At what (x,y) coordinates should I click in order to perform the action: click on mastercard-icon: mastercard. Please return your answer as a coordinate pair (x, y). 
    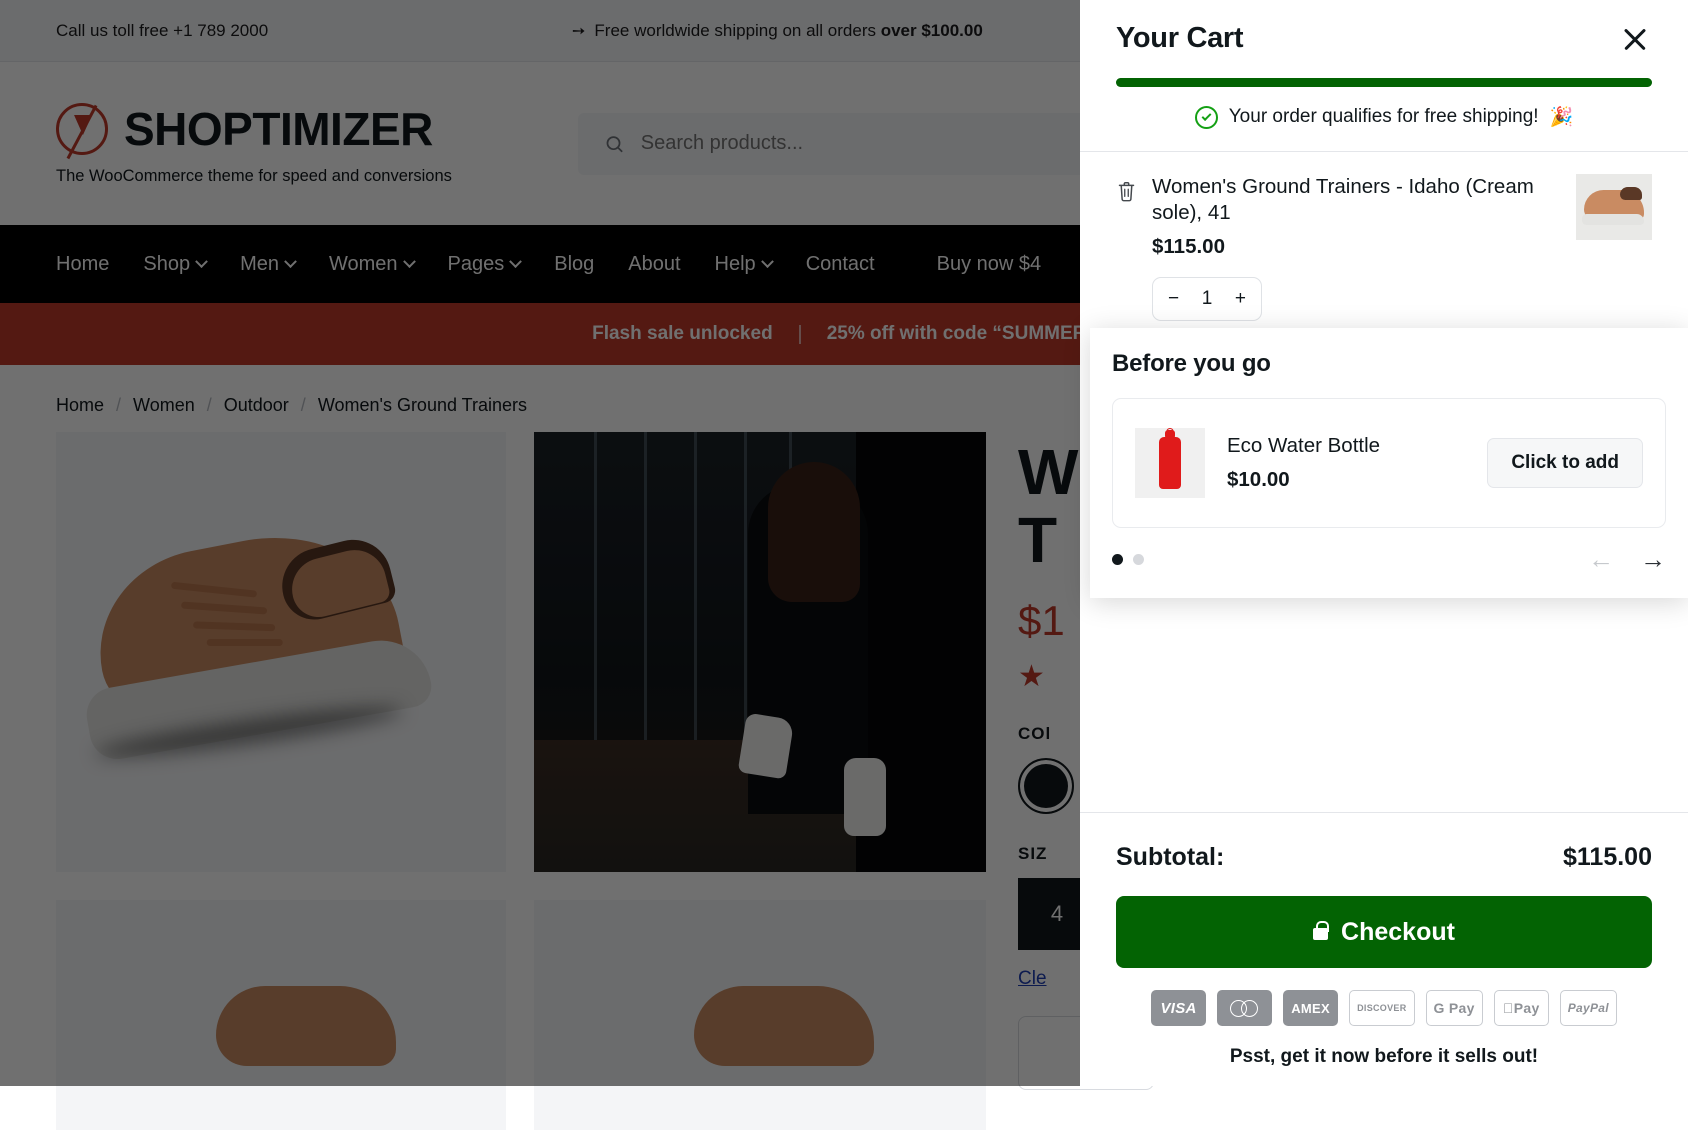
    Looking at the image, I should click on (1244, 1008).